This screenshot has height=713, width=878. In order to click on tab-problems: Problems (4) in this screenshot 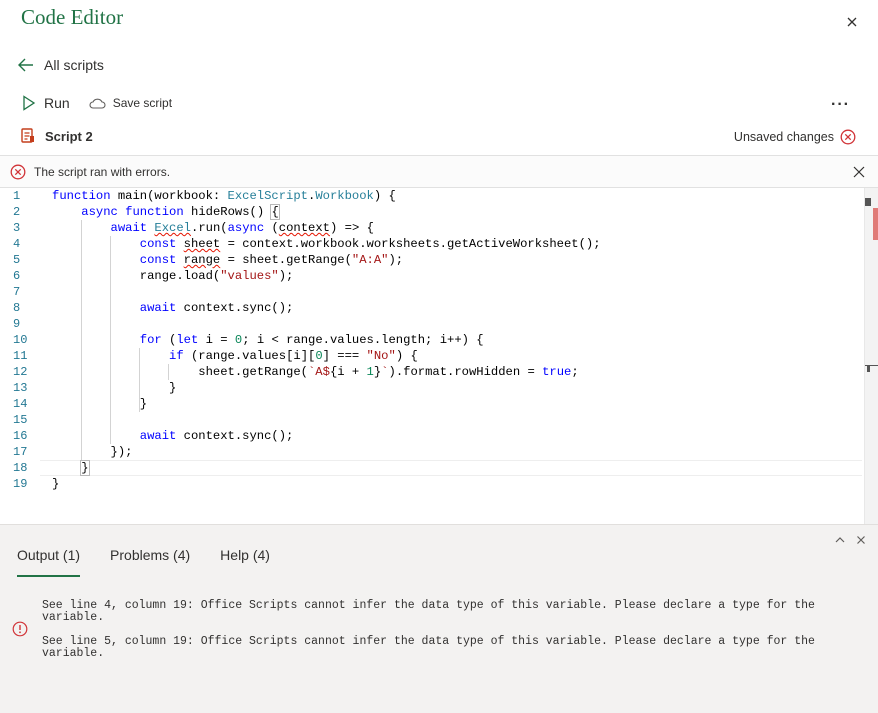, I will do `click(150, 562)`.